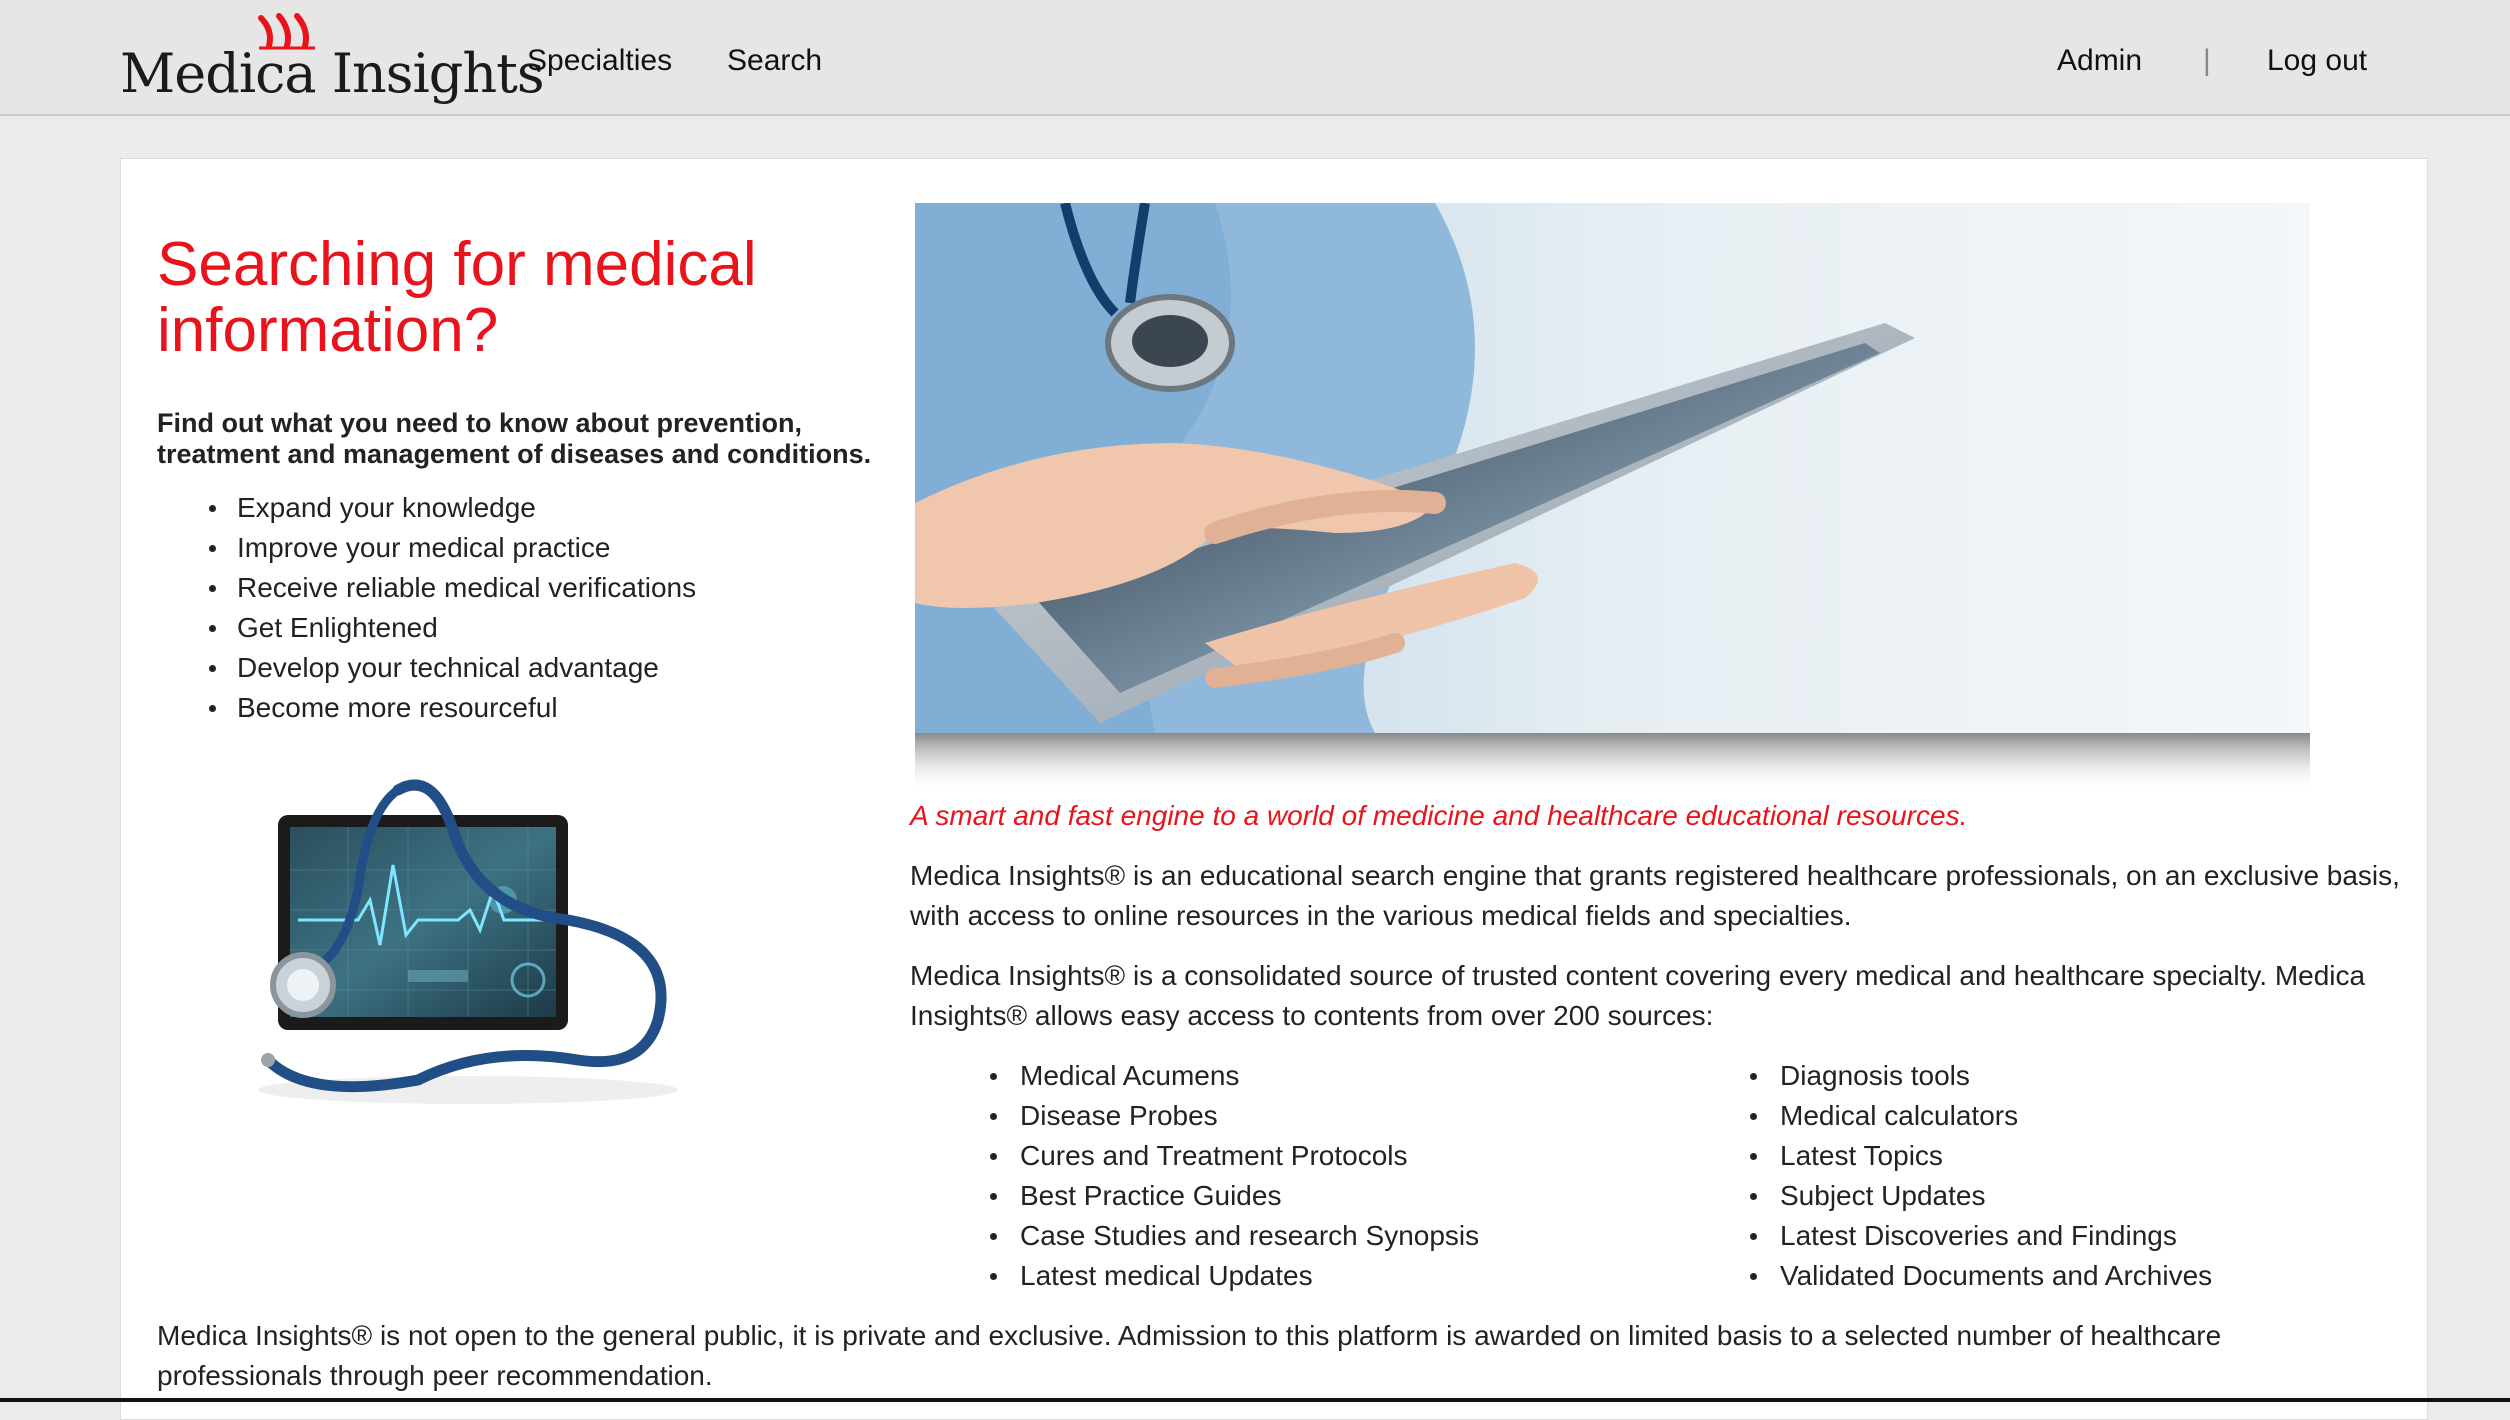  Describe the element at coordinates (457, 297) in the screenshot. I see `hero-title: Searching for medical information?` at that location.